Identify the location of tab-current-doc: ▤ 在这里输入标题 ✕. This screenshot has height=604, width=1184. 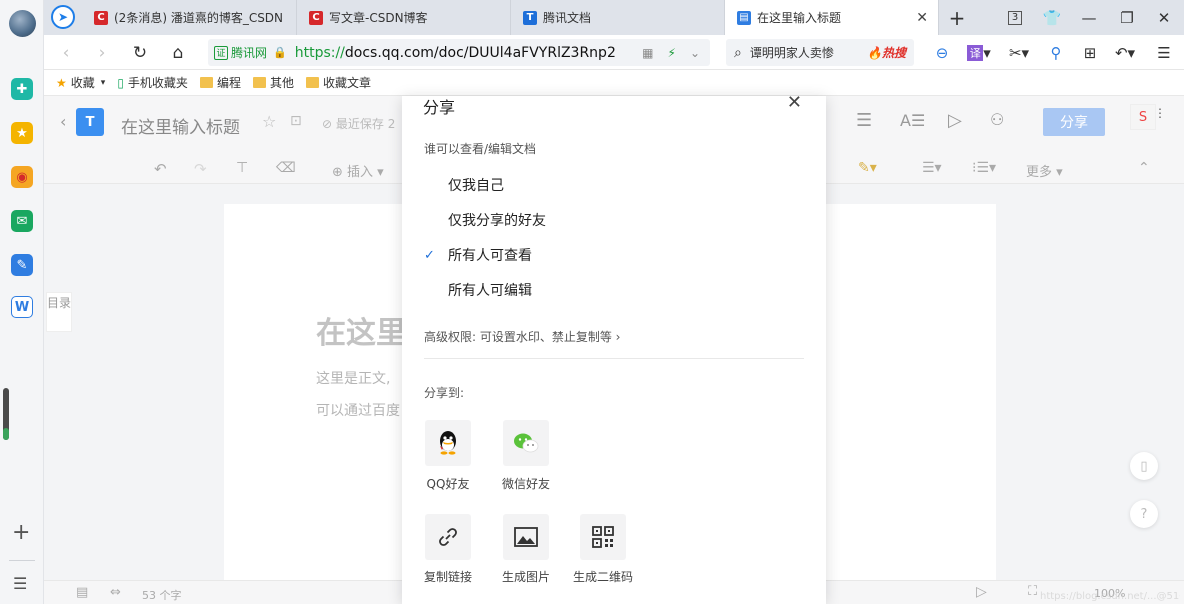
(832, 17).